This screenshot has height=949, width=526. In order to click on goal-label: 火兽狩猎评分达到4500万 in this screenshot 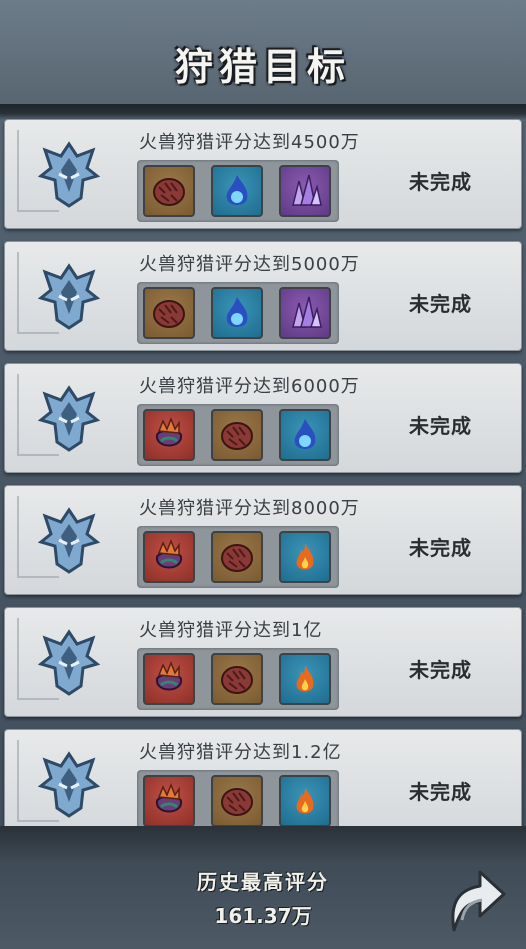, I will do `click(249, 142)`.